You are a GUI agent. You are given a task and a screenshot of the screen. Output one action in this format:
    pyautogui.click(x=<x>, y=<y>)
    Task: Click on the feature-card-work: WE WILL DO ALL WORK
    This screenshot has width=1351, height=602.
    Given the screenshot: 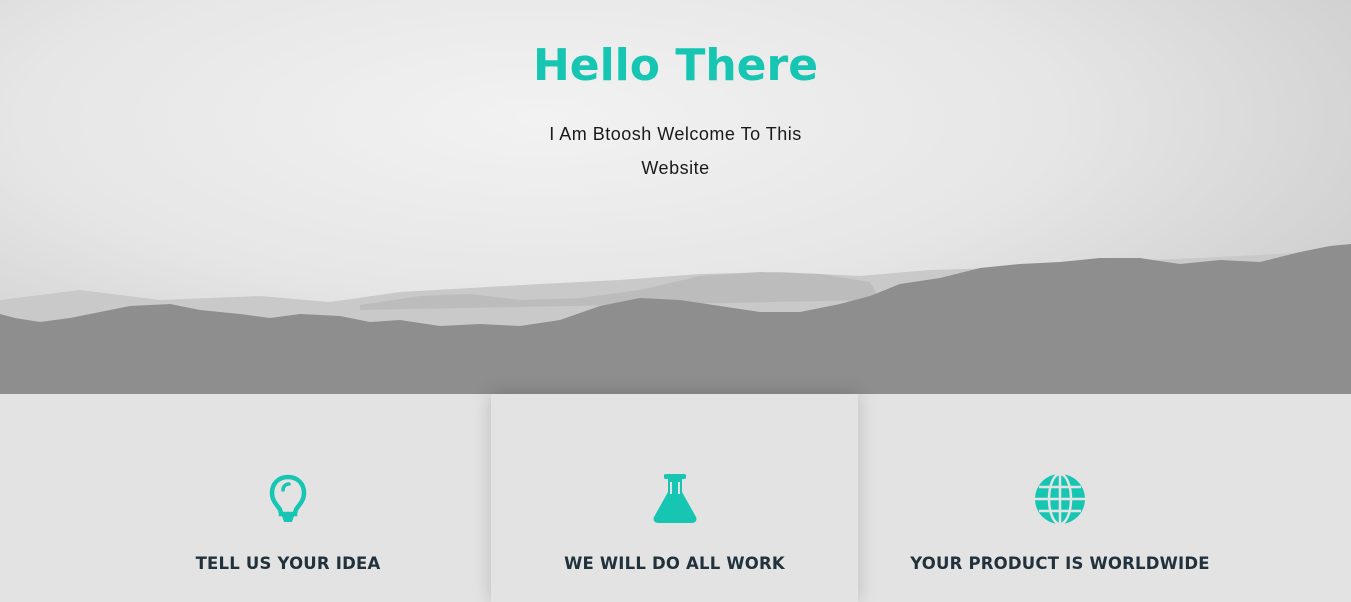 What is the action you would take?
    pyautogui.click(x=674, y=498)
    